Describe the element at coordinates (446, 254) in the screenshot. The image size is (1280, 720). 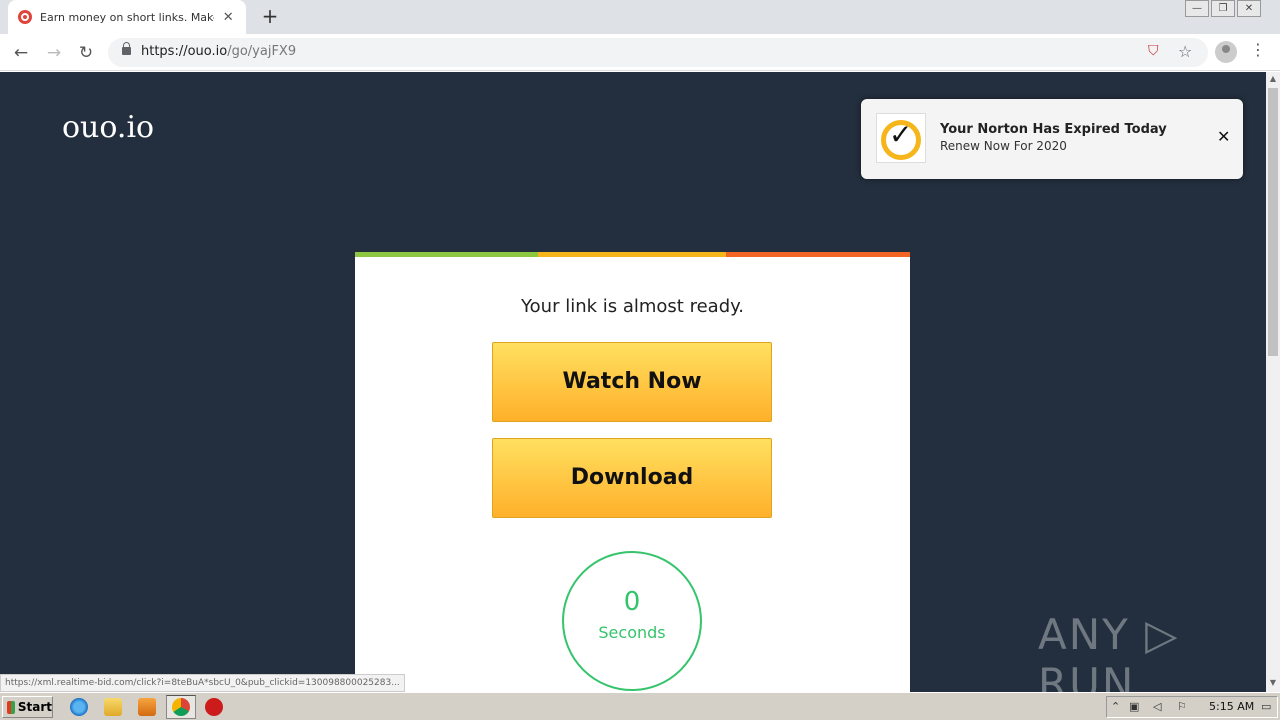
I see `bar-segment-green` at that location.